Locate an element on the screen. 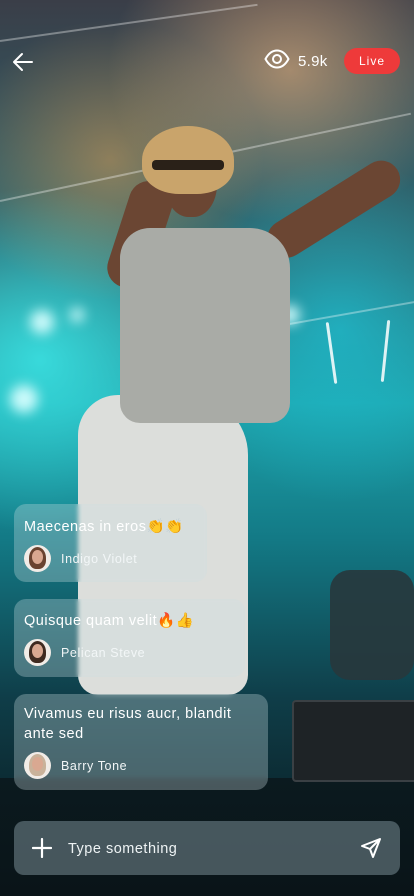  message-composer is located at coordinates (207, 848).